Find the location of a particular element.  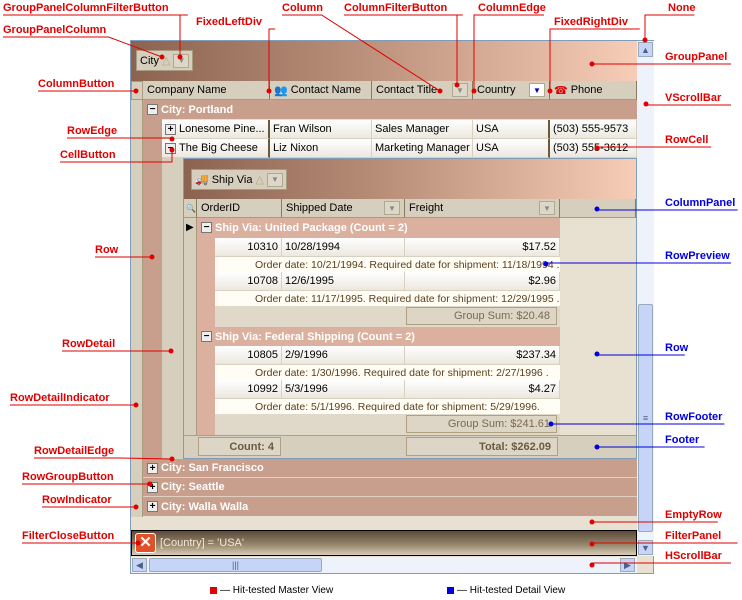

legend-detail-swatch is located at coordinates (450, 590).